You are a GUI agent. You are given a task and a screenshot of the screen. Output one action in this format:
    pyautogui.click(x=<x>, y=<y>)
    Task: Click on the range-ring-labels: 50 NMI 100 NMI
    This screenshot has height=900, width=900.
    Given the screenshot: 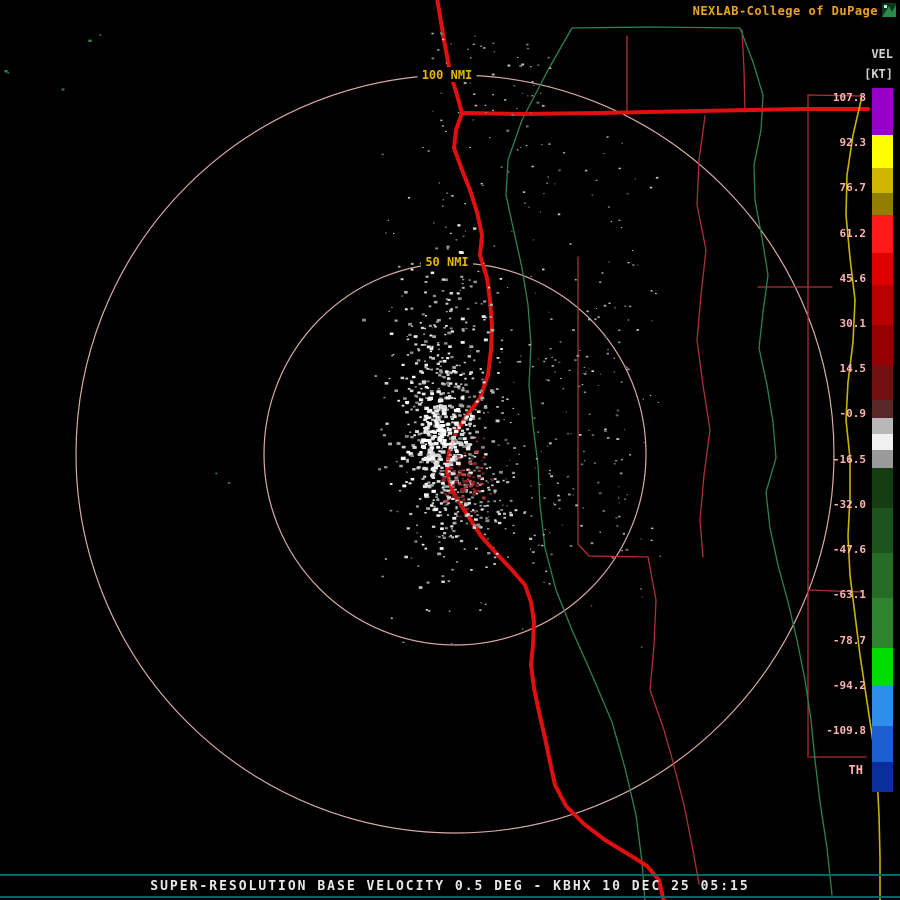 What is the action you would take?
    pyautogui.click(x=447, y=168)
    